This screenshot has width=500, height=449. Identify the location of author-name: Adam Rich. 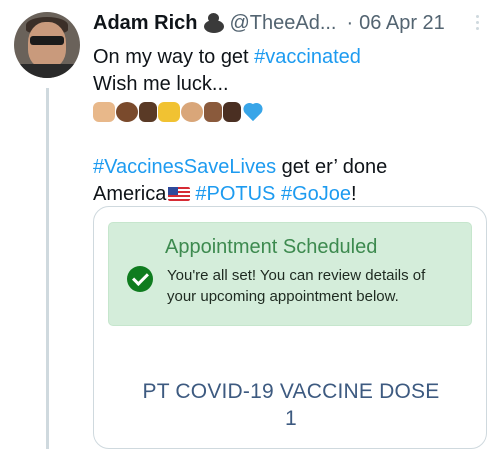
(145, 23).